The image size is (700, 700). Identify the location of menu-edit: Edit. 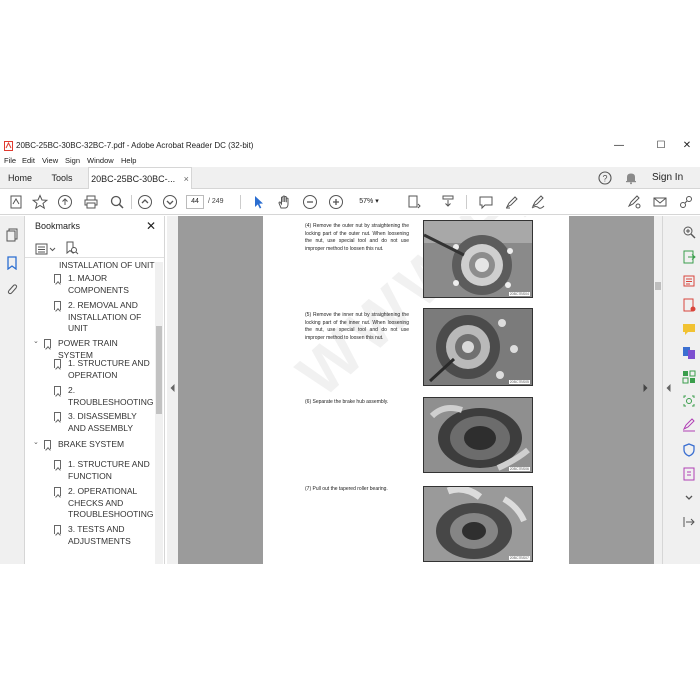
(28, 160).